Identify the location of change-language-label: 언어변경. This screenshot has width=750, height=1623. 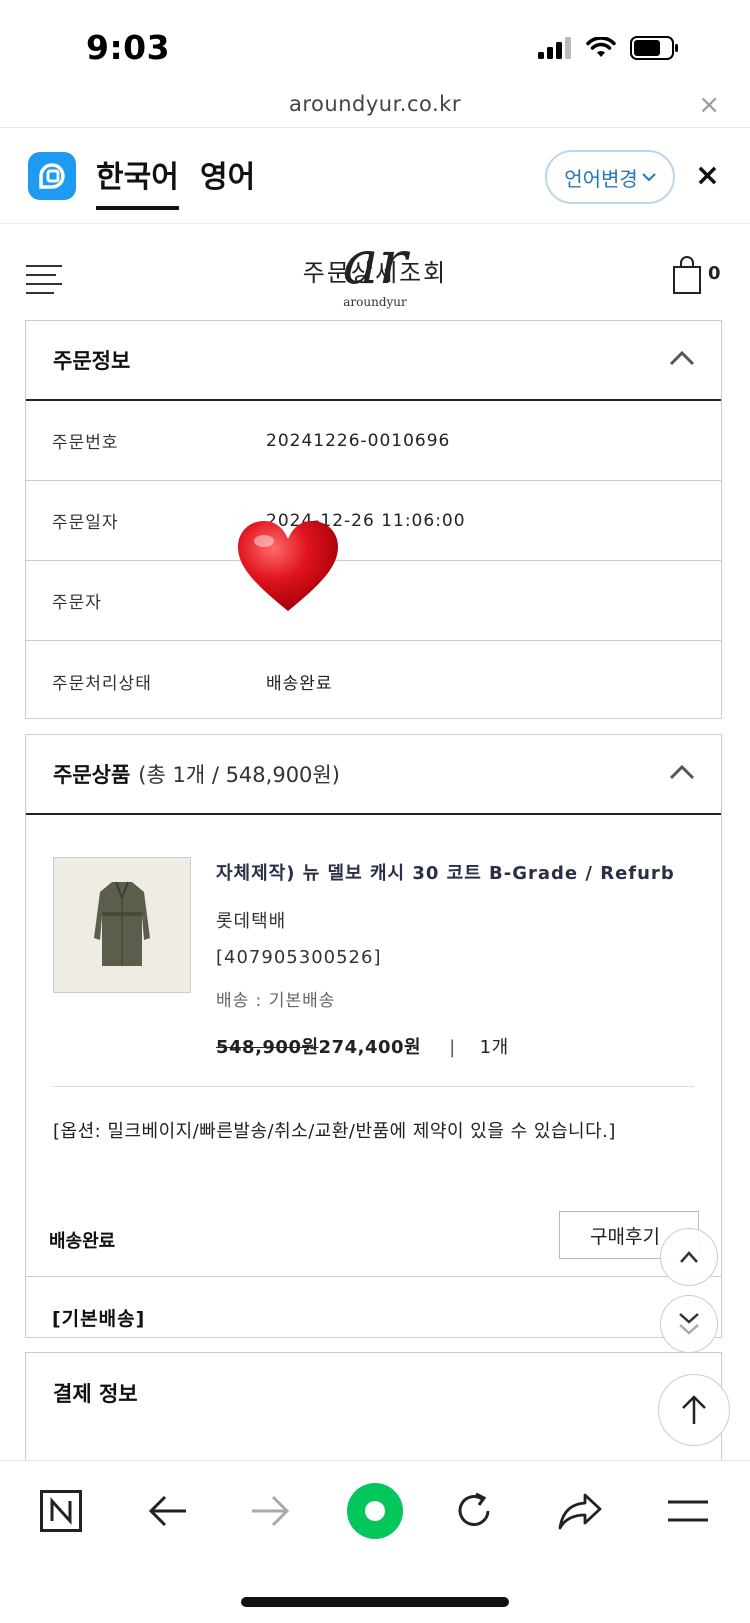
(601, 178).